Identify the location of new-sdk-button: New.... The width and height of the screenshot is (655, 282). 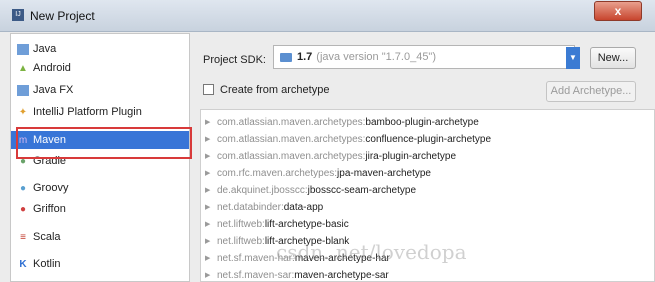
(613, 58).